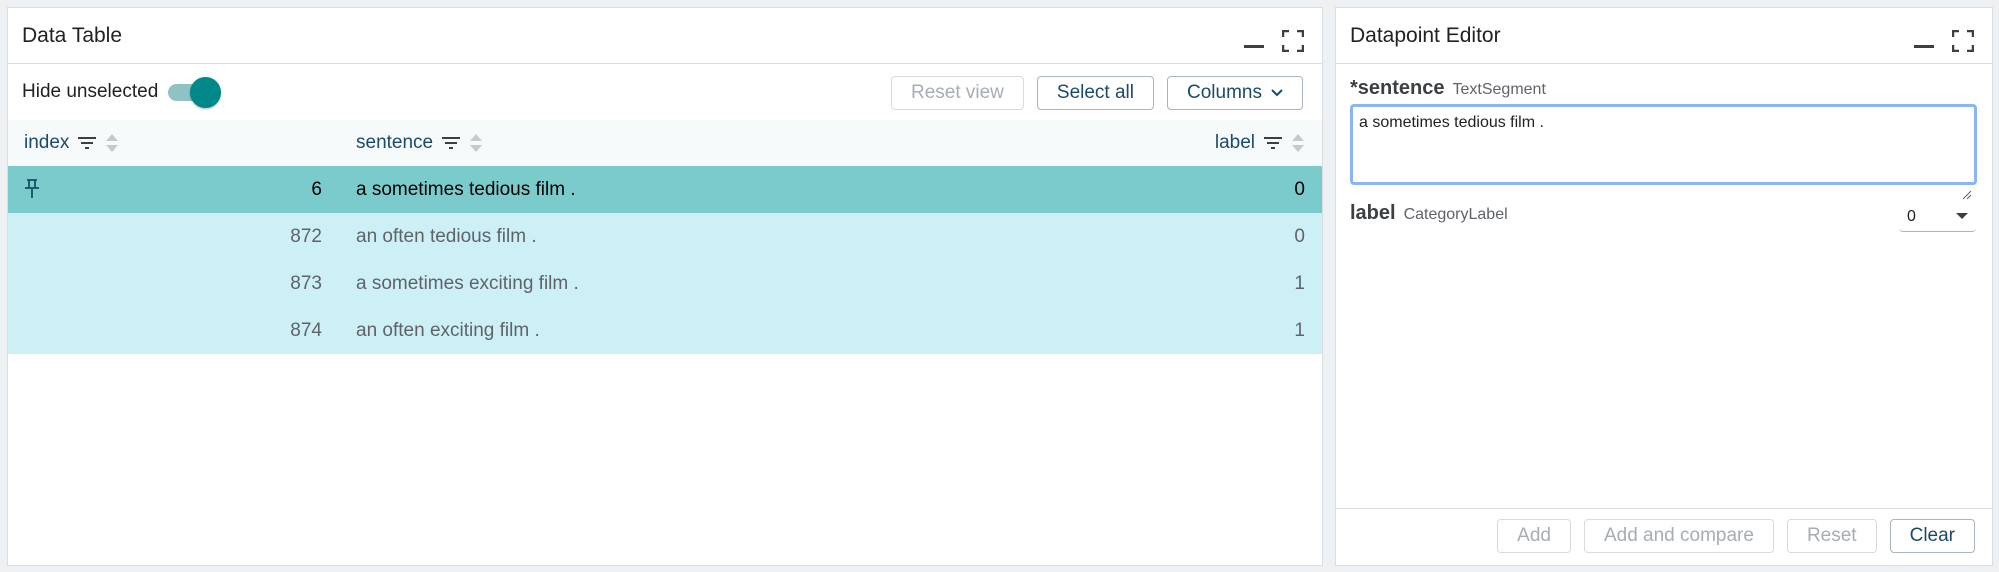  What do you see at coordinates (466, 189) in the screenshot?
I see `cell-sentence: a sometimes tedious film .` at bounding box center [466, 189].